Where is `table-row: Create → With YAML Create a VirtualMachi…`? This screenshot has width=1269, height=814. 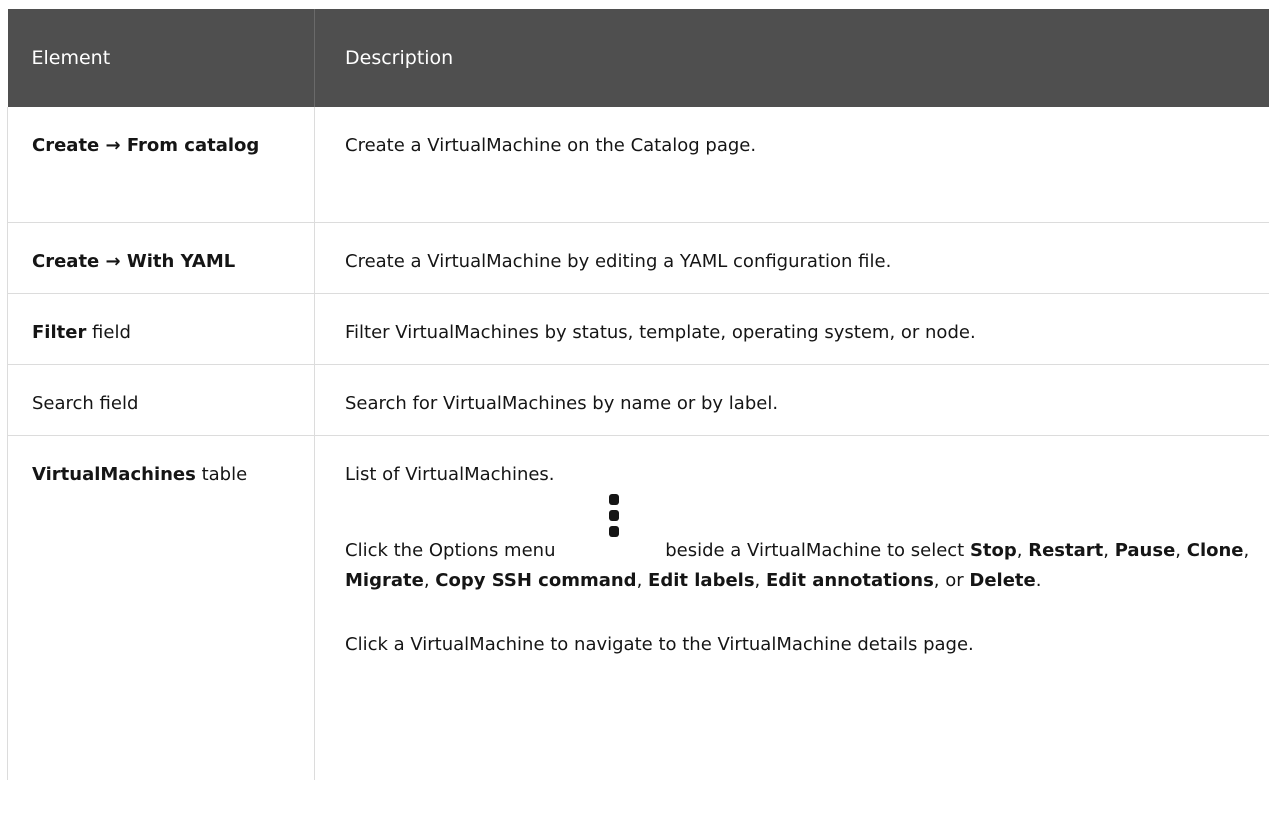 table-row: Create → With YAML Create a VirtualMachi… is located at coordinates (638, 258).